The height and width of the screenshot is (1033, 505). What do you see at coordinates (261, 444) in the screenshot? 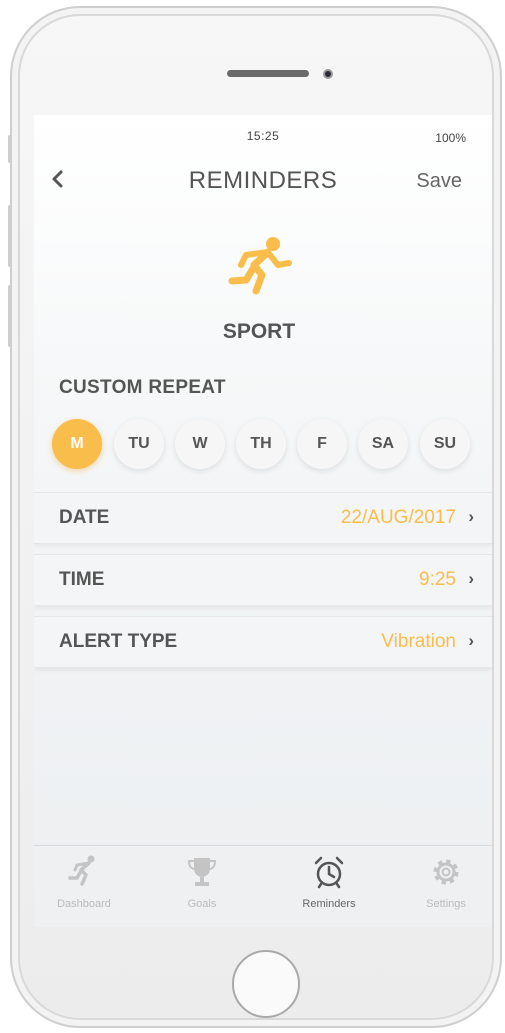
I see `day-thursday: TH` at bounding box center [261, 444].